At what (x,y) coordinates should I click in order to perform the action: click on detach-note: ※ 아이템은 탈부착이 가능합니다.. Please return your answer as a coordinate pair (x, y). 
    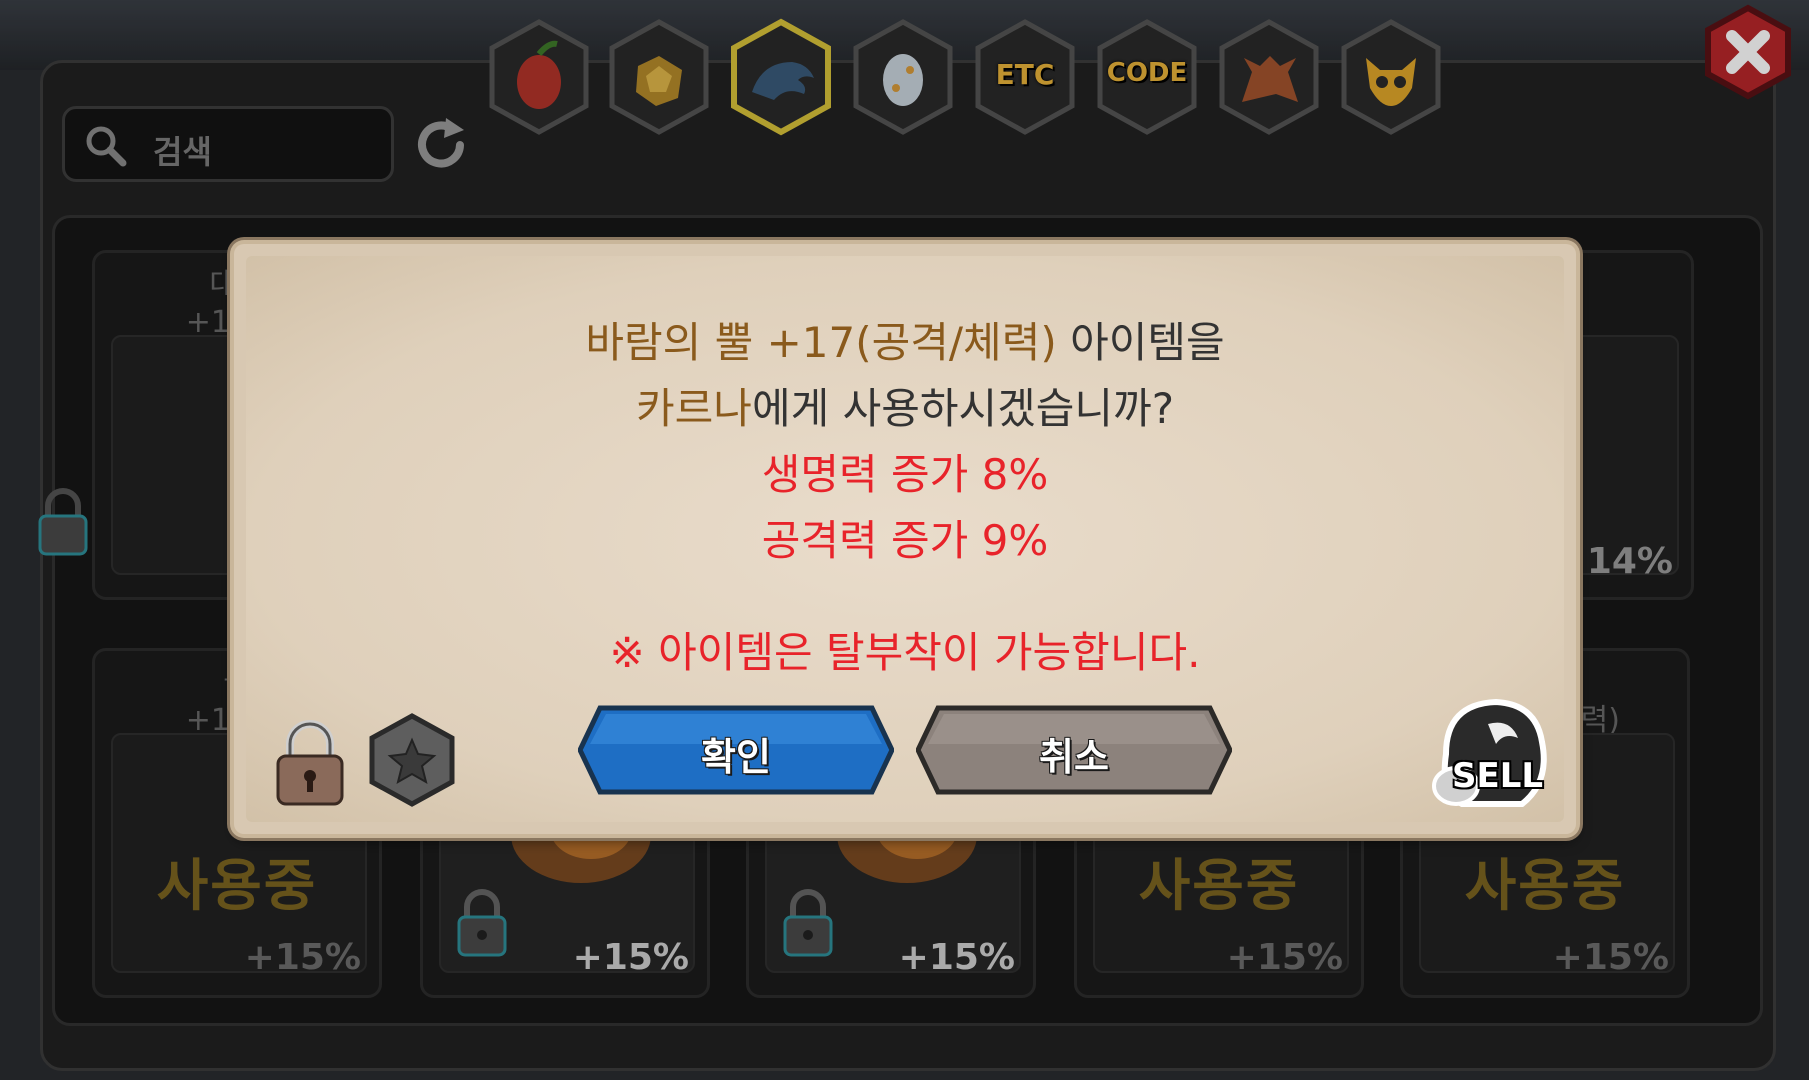
    Looking at the image, I should click on (905, 652).